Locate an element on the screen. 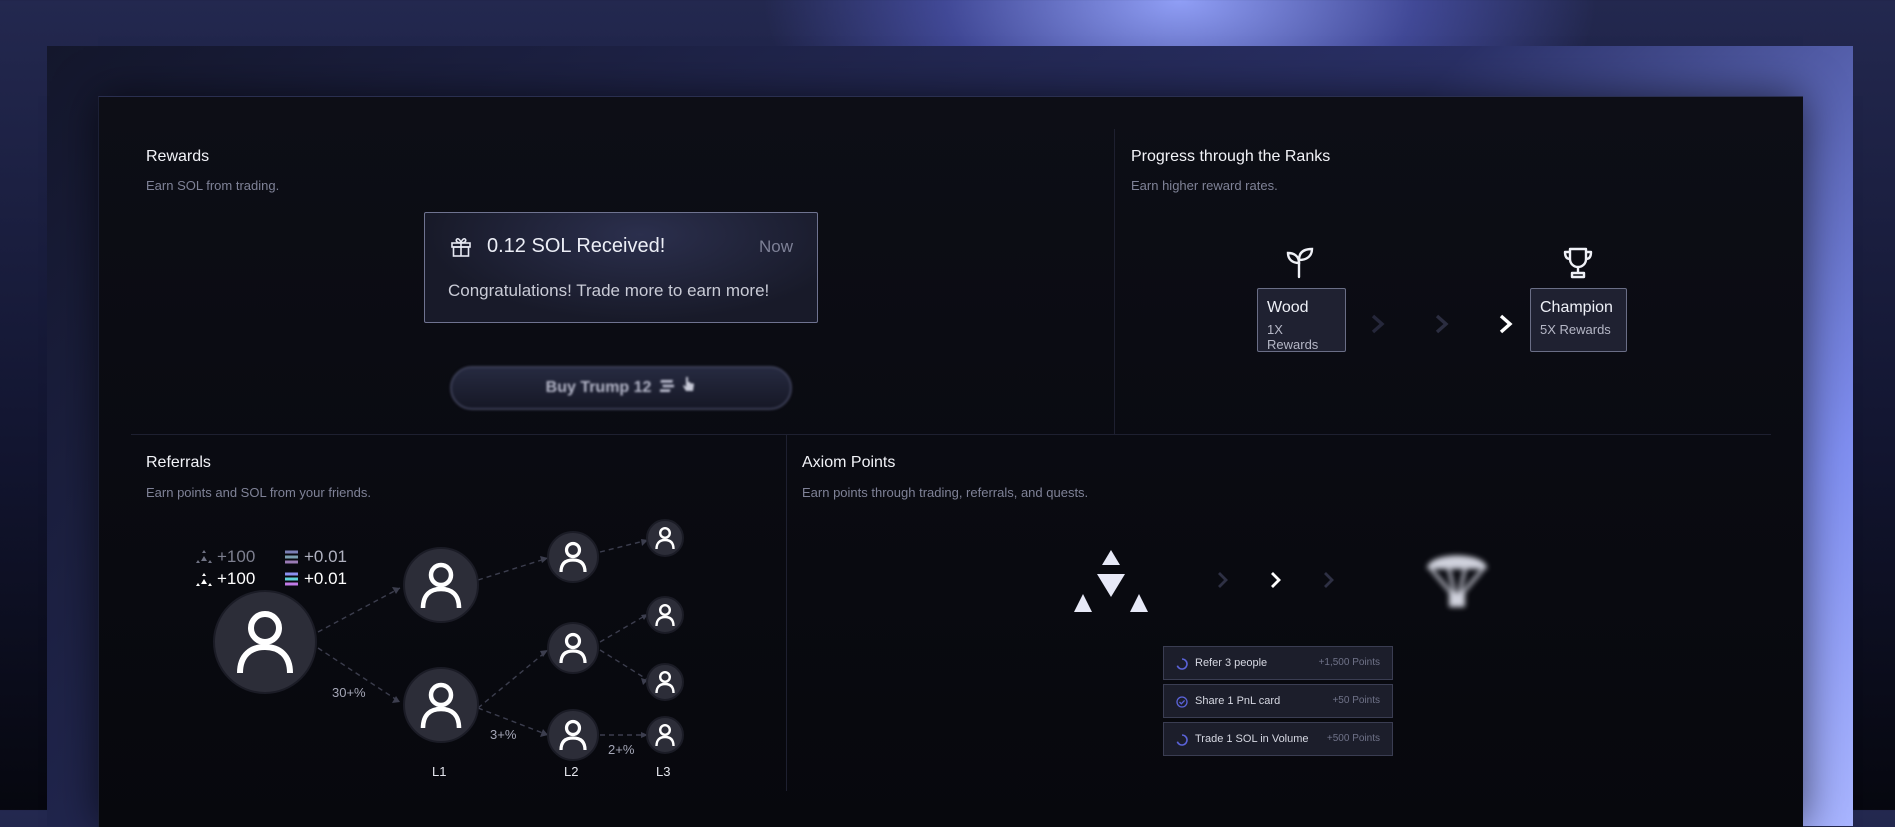 Image resolution: width=1895 pixels, height=827 pixels. check-circle-icon is located at coordinates (1182, 703).